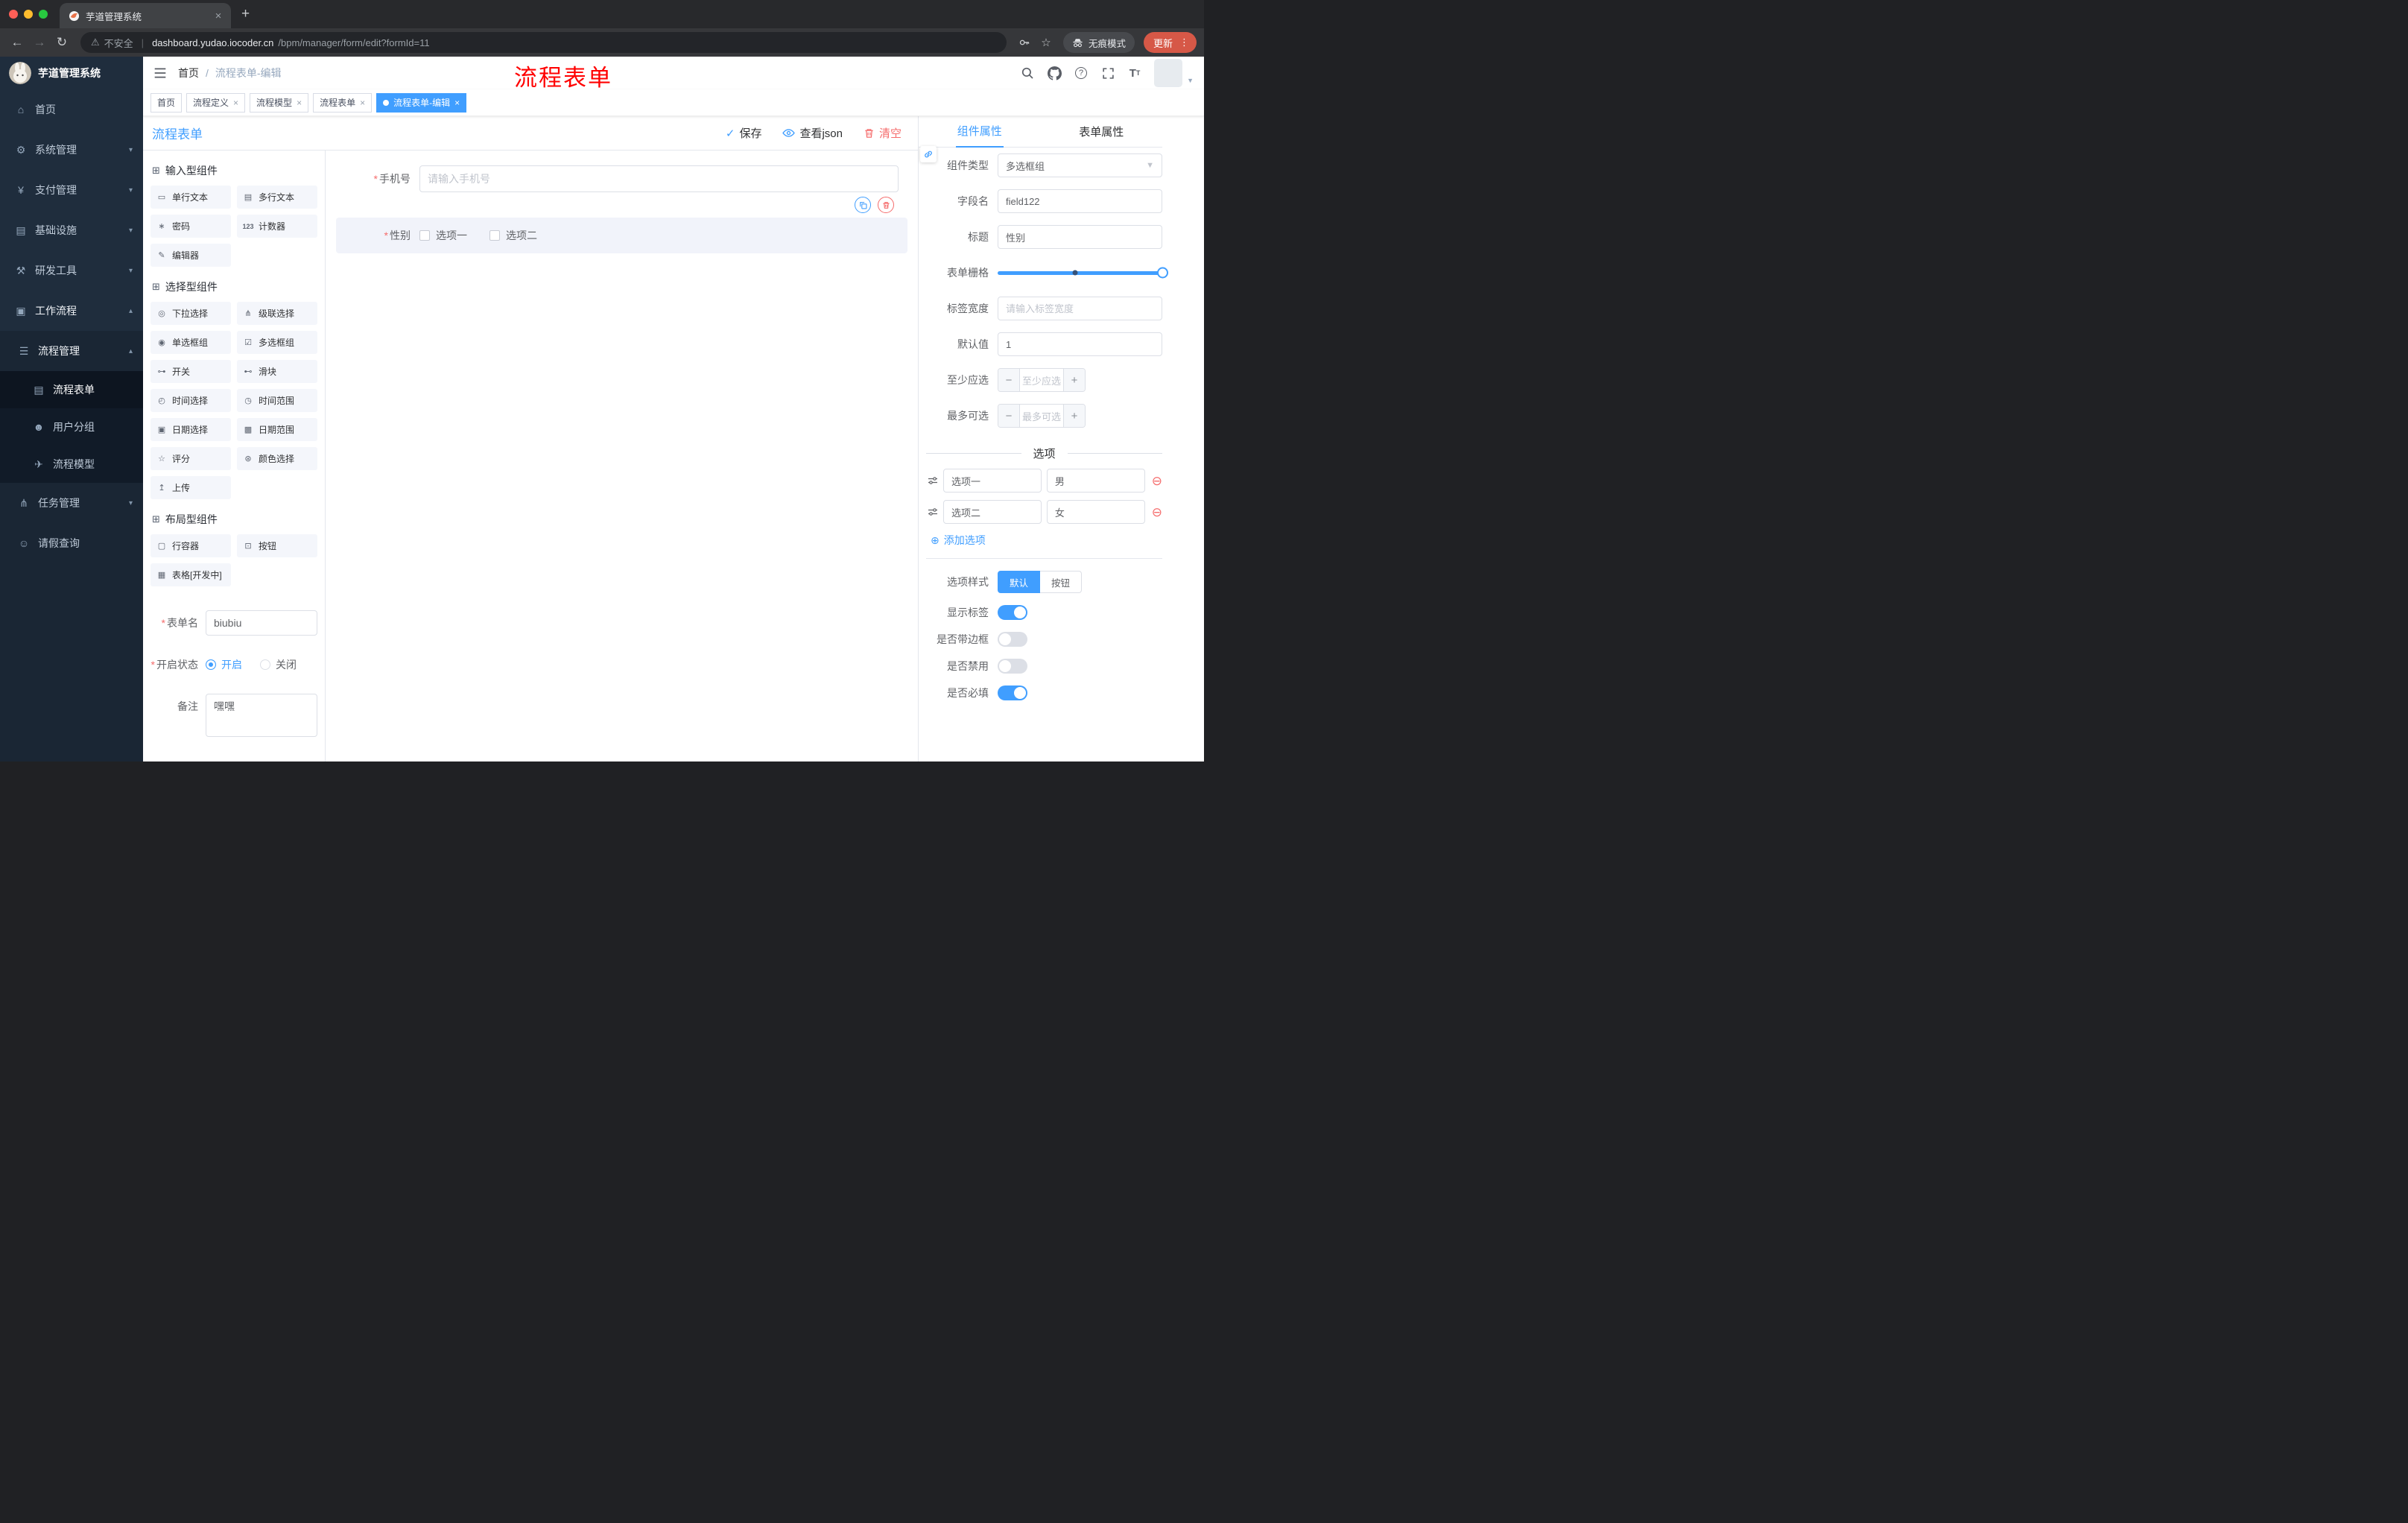 The width and height of the screenshot is (2408, 1523). I want to click on palette-item-upload: ↥ 上传, so click(190, 488).